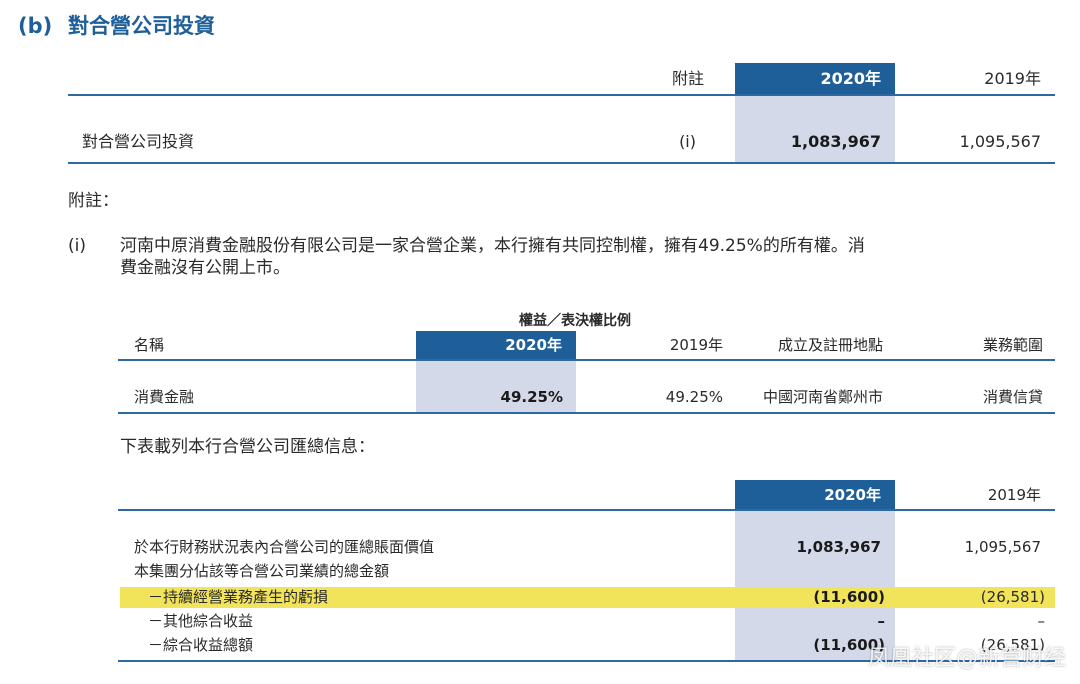 The width and height of the screenshot is (1080, 684). What do you see at coordinates (687, 141) in the screenshot?
I see `table1-row-note: (i)` at bounding box center [687, 141].